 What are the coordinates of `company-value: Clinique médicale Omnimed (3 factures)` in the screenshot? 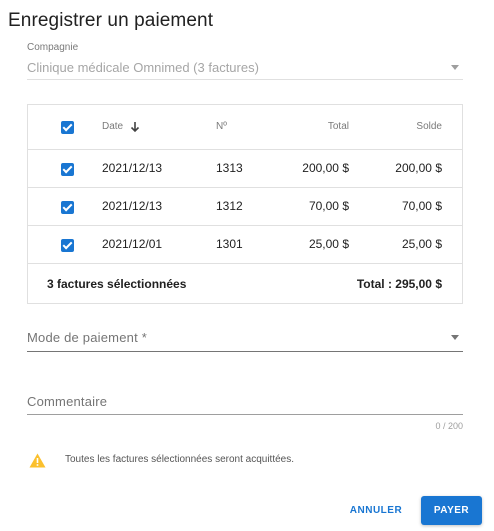 It's located at (143, 67).